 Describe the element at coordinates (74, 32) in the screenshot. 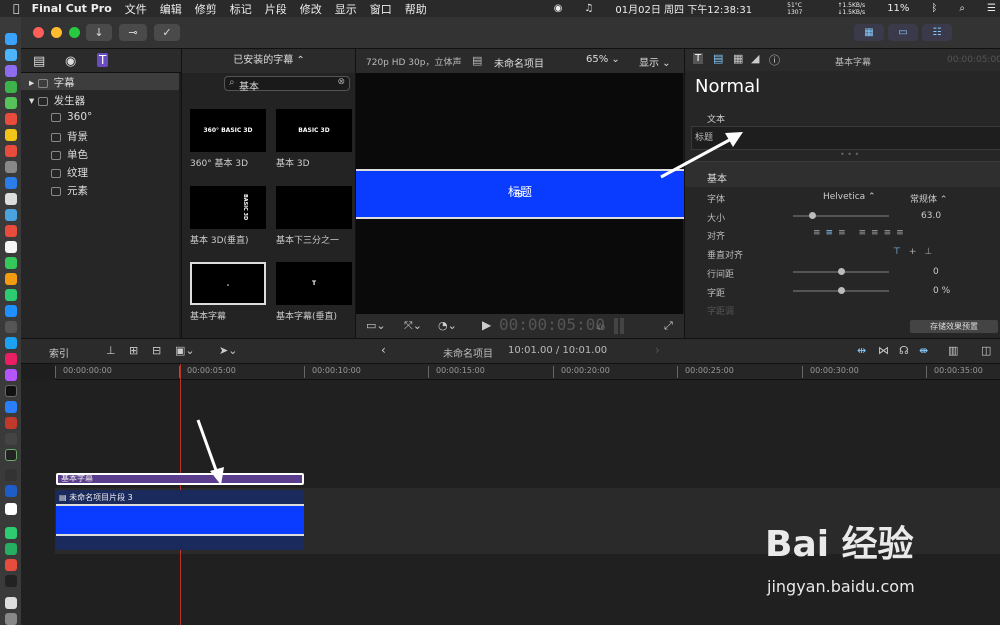

I see `zoom-button` at that location.